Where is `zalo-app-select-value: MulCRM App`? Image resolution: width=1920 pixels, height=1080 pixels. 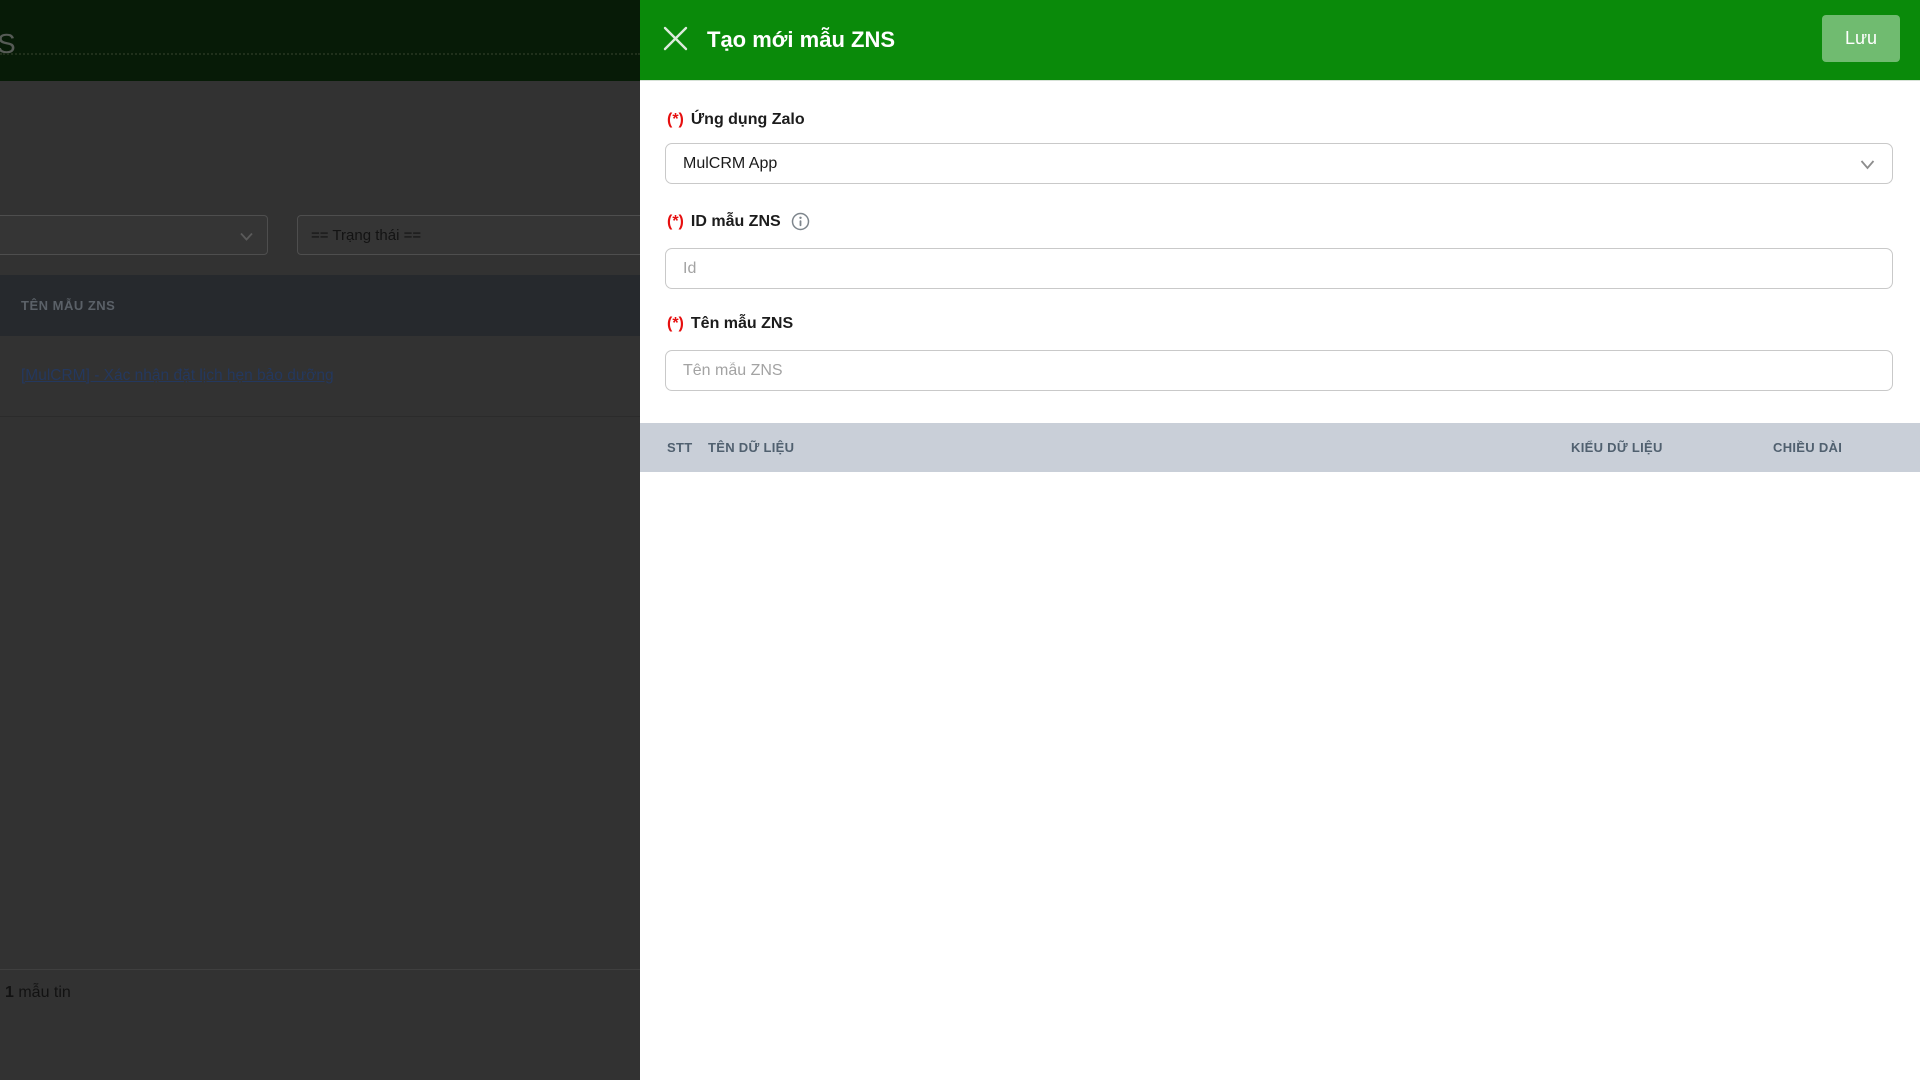 zalo-app-select-value: MulCRM App is located at coordinates (730, 163).